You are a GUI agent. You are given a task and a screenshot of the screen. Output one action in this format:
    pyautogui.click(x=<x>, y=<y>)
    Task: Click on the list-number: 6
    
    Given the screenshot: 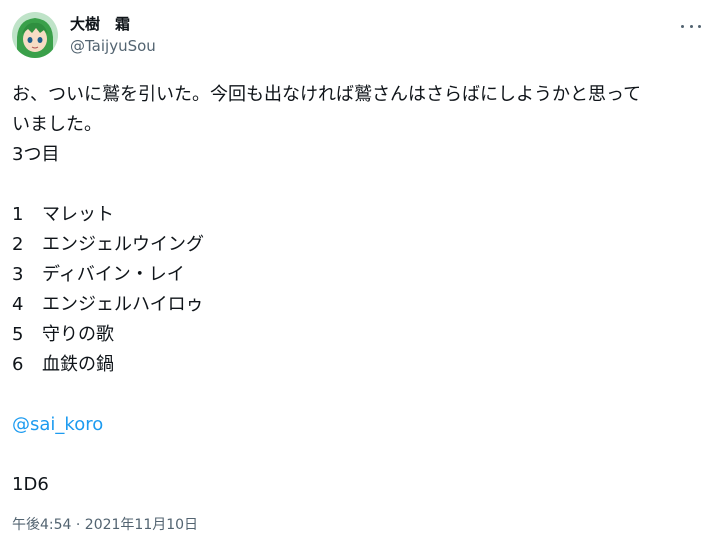 What is the action you would take?
    pyautogui.click(x=18, y=364)
    